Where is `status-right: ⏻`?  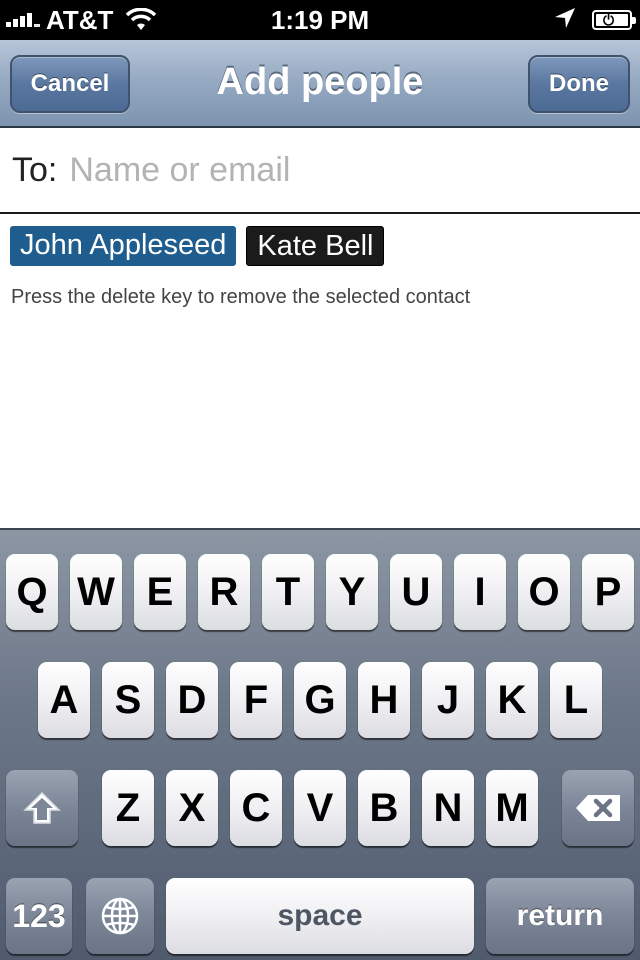
status-right: ⏻ is located at coordinates (595, 20).